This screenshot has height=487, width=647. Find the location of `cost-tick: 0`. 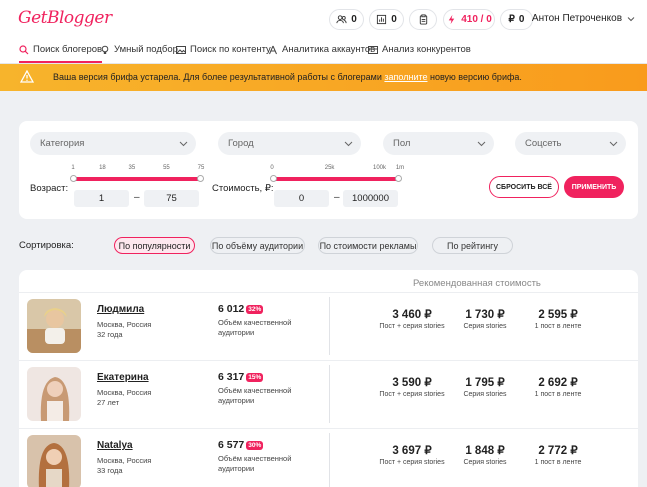

cost-tick: 0 is located at coordinates (272, 168).